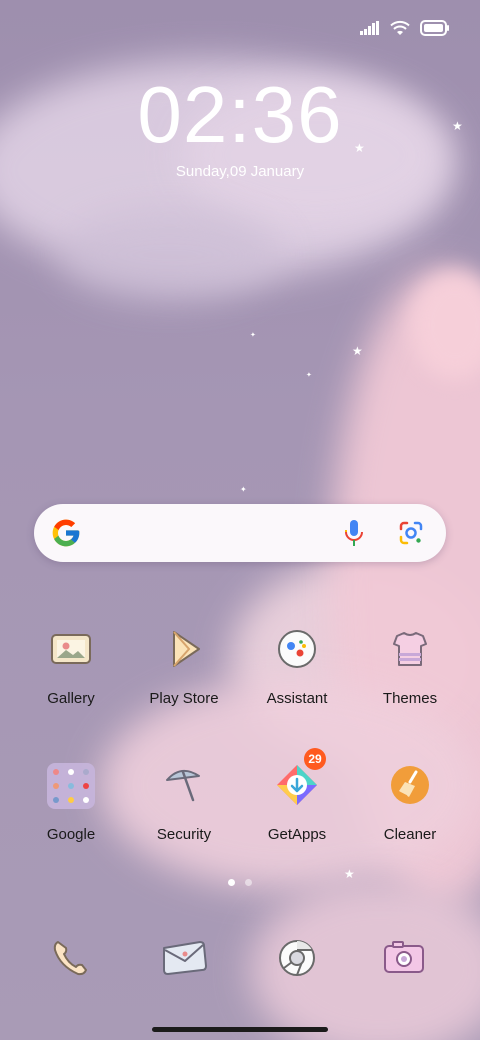  Describe the element at coordinates (186, 649) in the screenshot. I see `play-store-icon` at that location.